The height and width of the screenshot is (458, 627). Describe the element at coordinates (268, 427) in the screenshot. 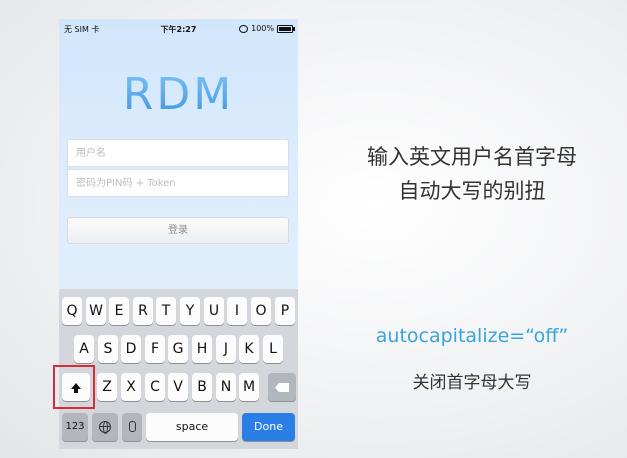

I see `done-key: Done` at that location.